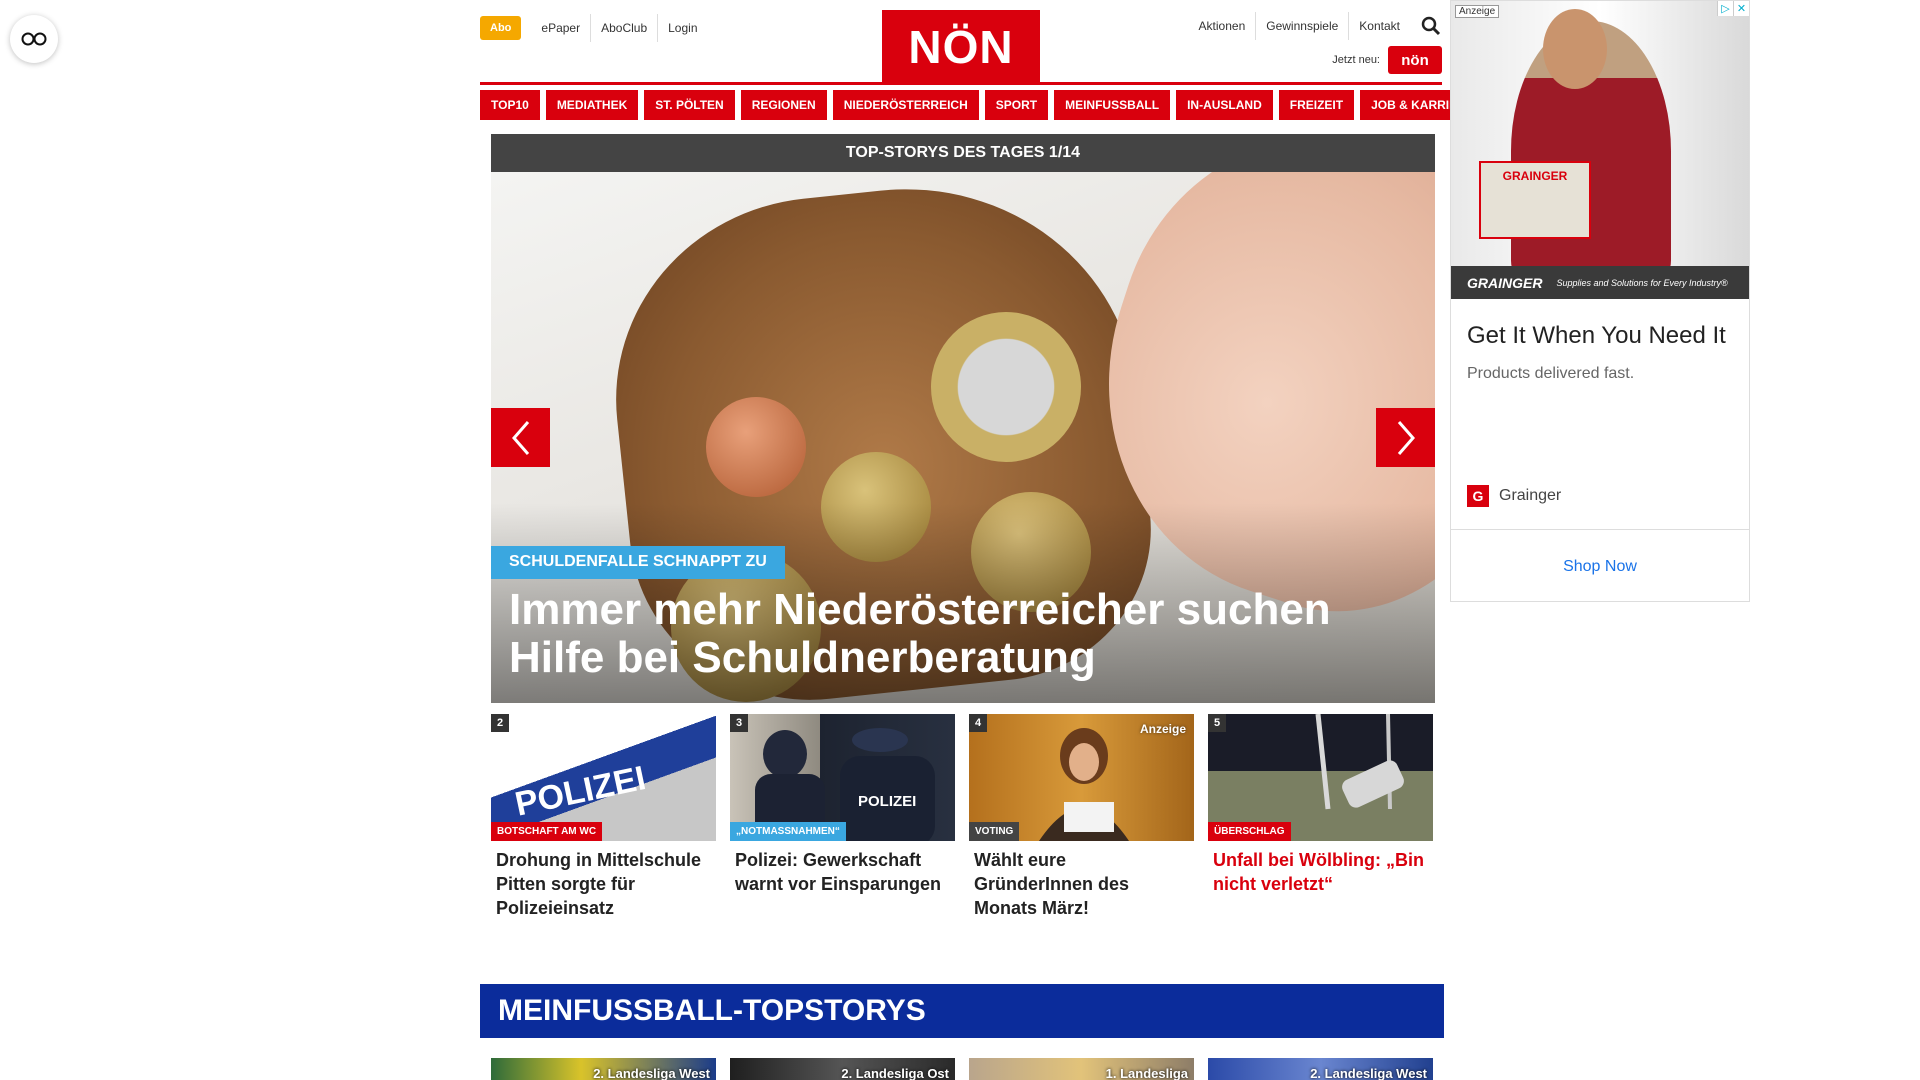 This screenshot has height=1080, width=1920. What do you see at coordinates (1320, 777) in the screenshot?
I see `story-thumbnail: 5 ÜBERSCHLAG` at bounding box center [1320, 777].